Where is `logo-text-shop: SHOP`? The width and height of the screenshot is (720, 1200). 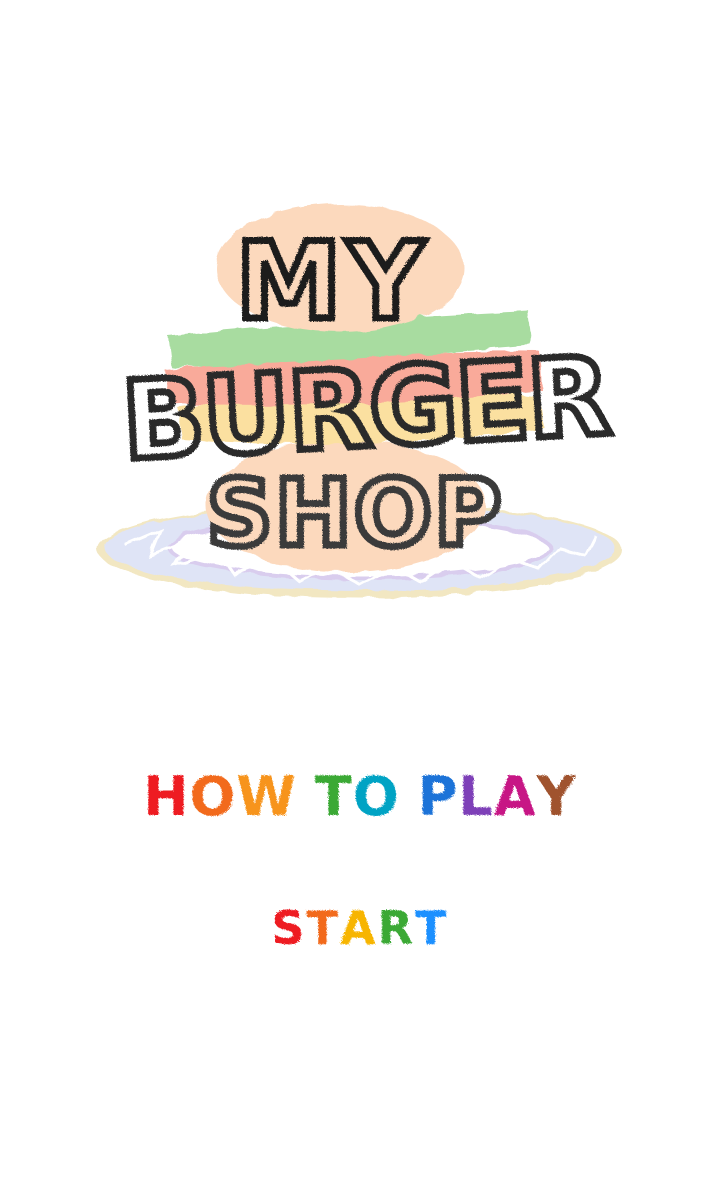
logo-text-shop: SHOP is located at coordinates (355, 513).